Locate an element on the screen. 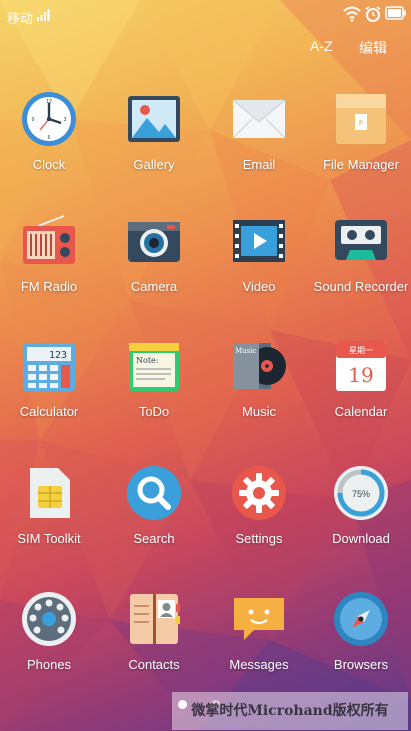 This screenshot has height=731, width=411. app-label: Calendar is located at coordinates (361, 411).